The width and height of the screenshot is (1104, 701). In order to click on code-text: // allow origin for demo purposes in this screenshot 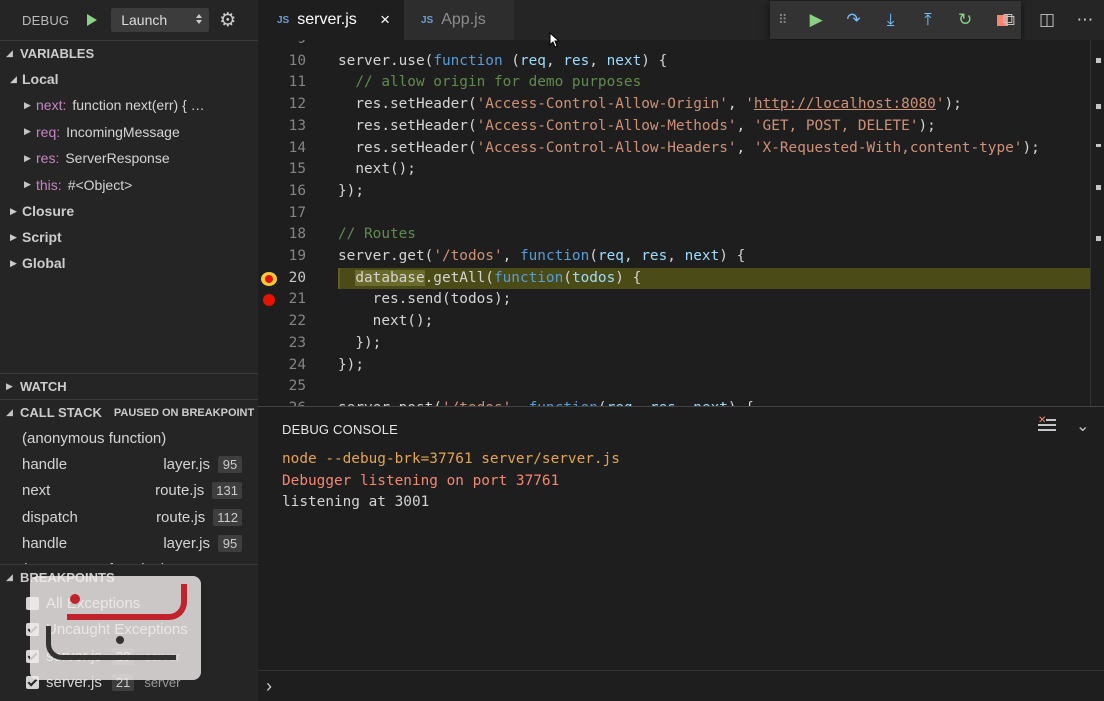, I will do `click(498, 82)`.